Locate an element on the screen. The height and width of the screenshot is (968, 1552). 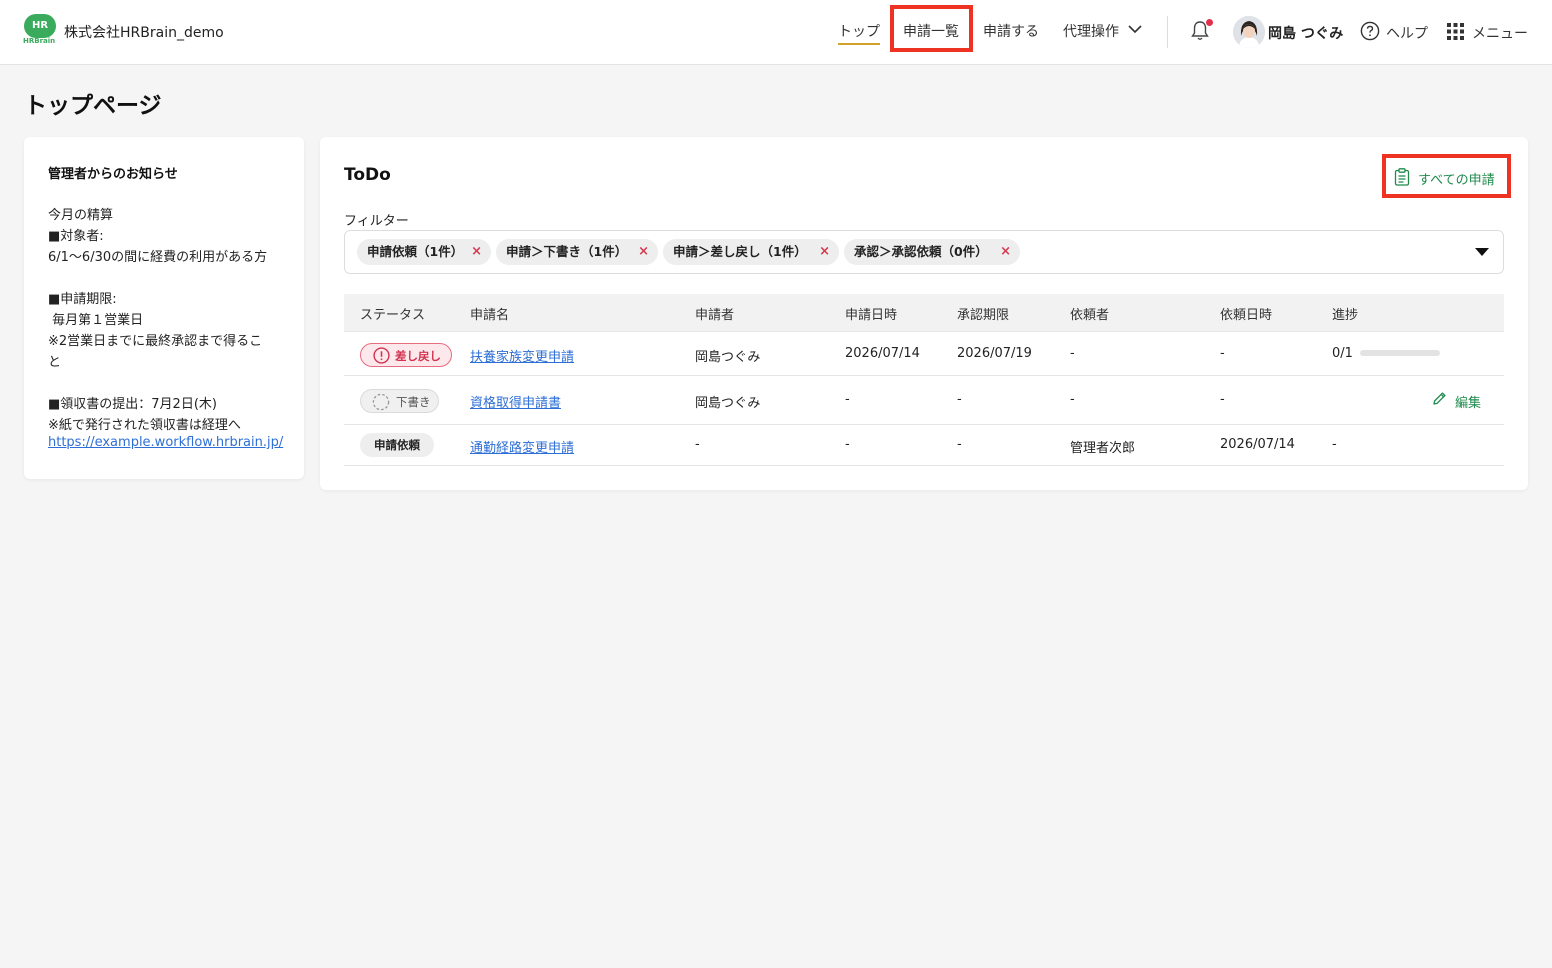
notice-line: ■対象者: is located at coordinates (76, 236).